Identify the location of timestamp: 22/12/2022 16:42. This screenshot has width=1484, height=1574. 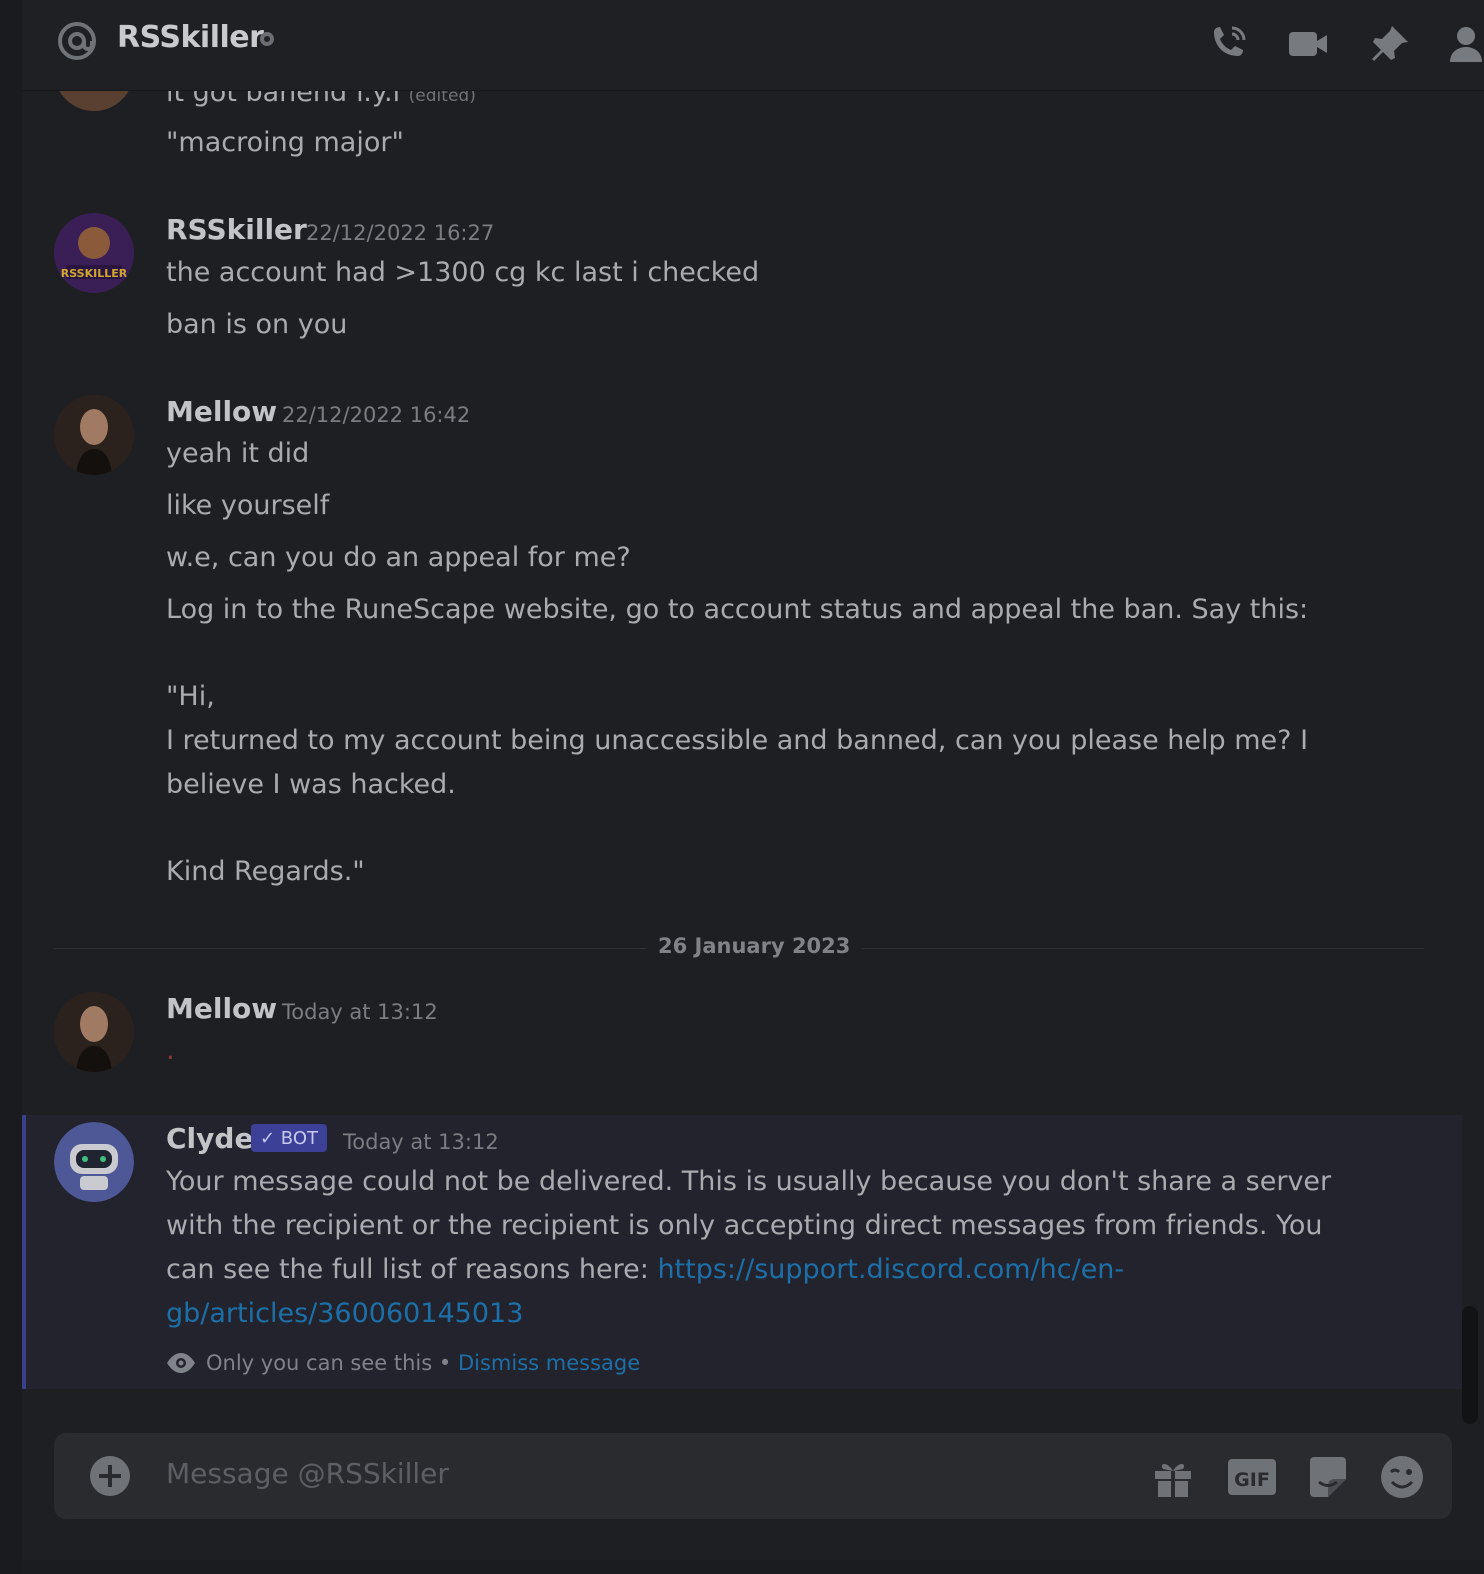
(376, 415).